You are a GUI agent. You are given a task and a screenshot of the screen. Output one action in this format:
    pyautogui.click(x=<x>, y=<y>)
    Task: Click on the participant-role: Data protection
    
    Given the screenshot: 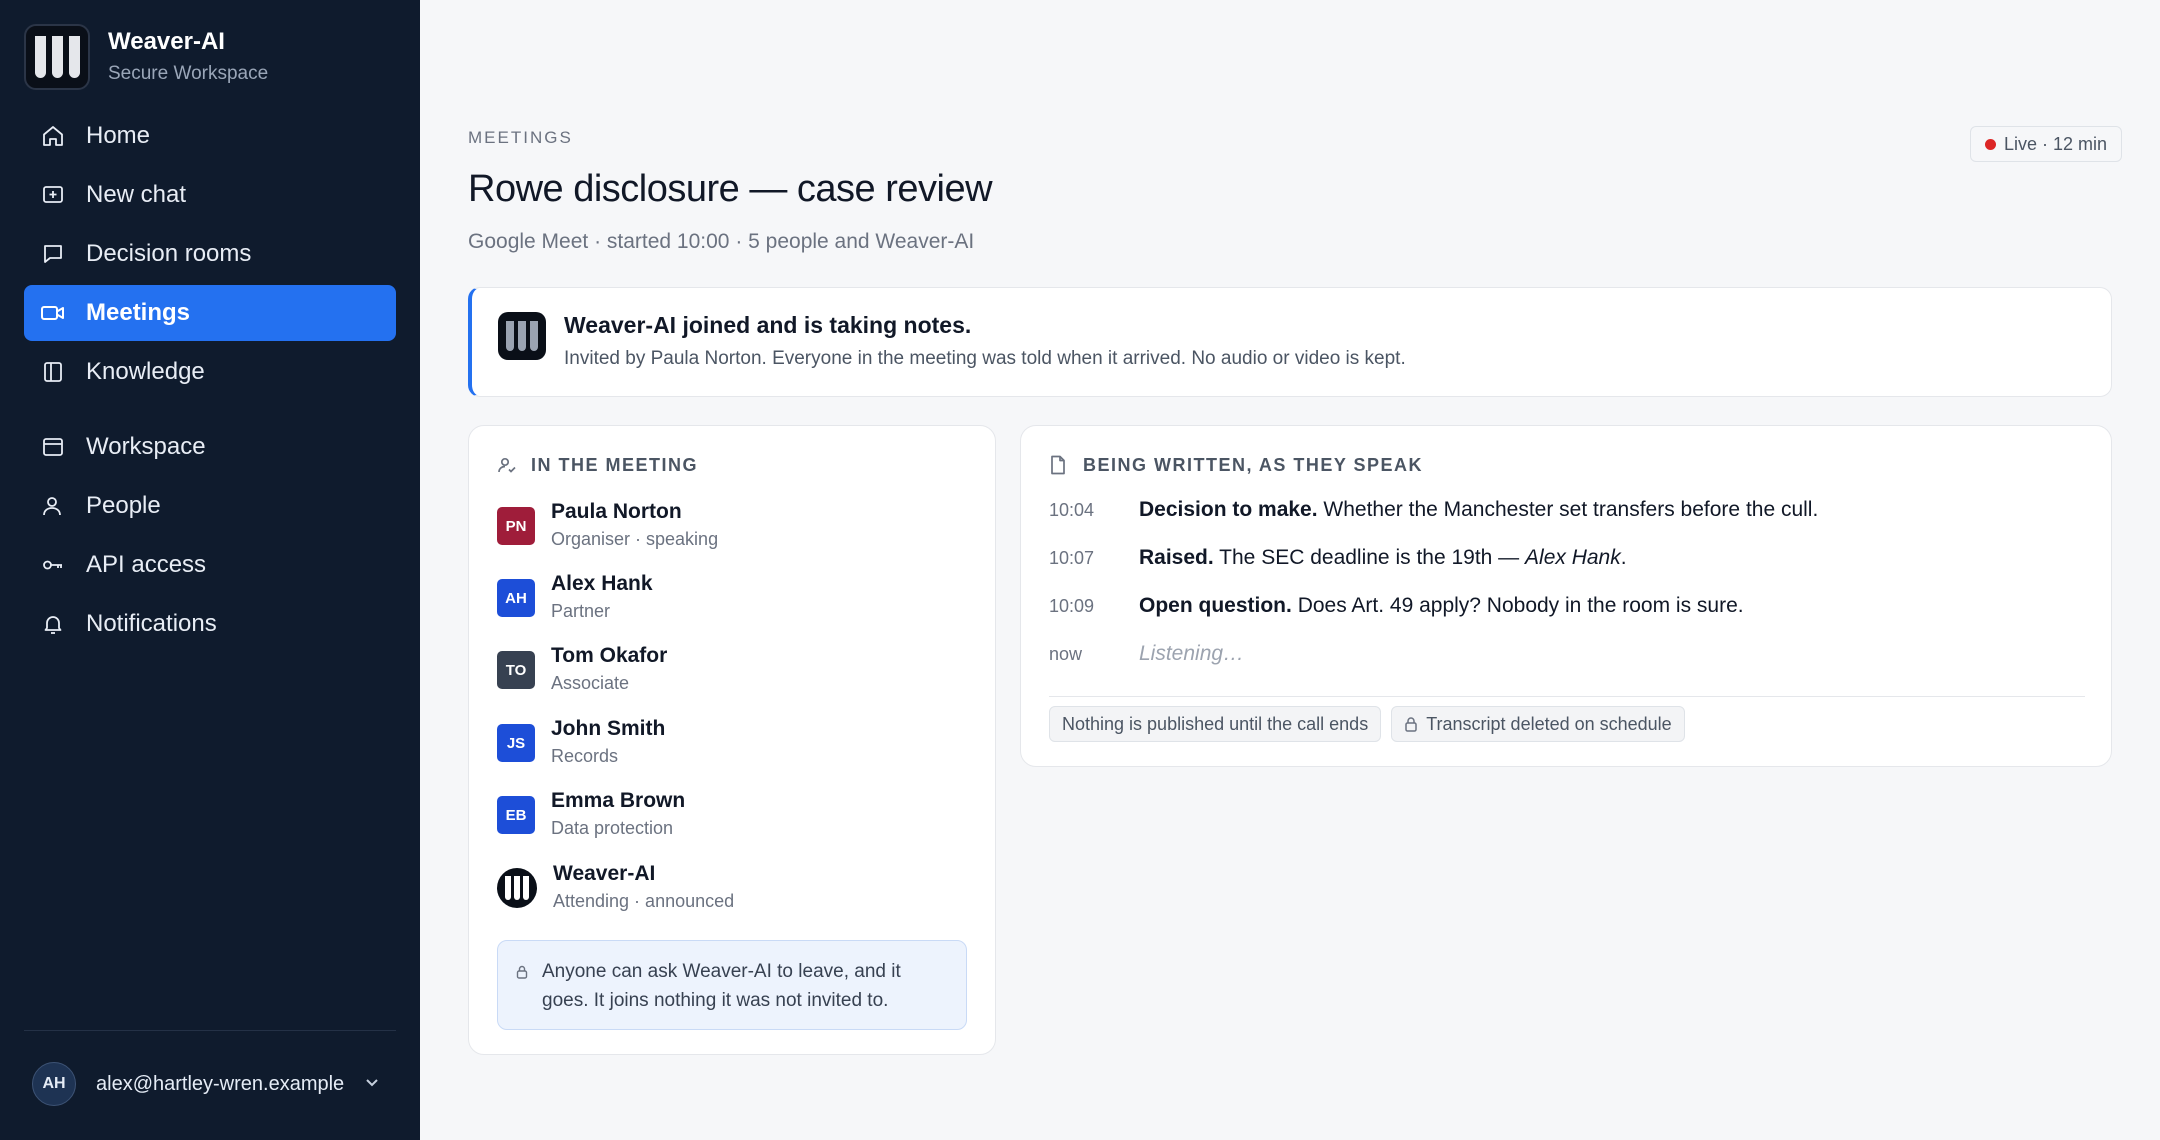 What is the action you would take?
    pyautogui.click(x=612, y=828)
    